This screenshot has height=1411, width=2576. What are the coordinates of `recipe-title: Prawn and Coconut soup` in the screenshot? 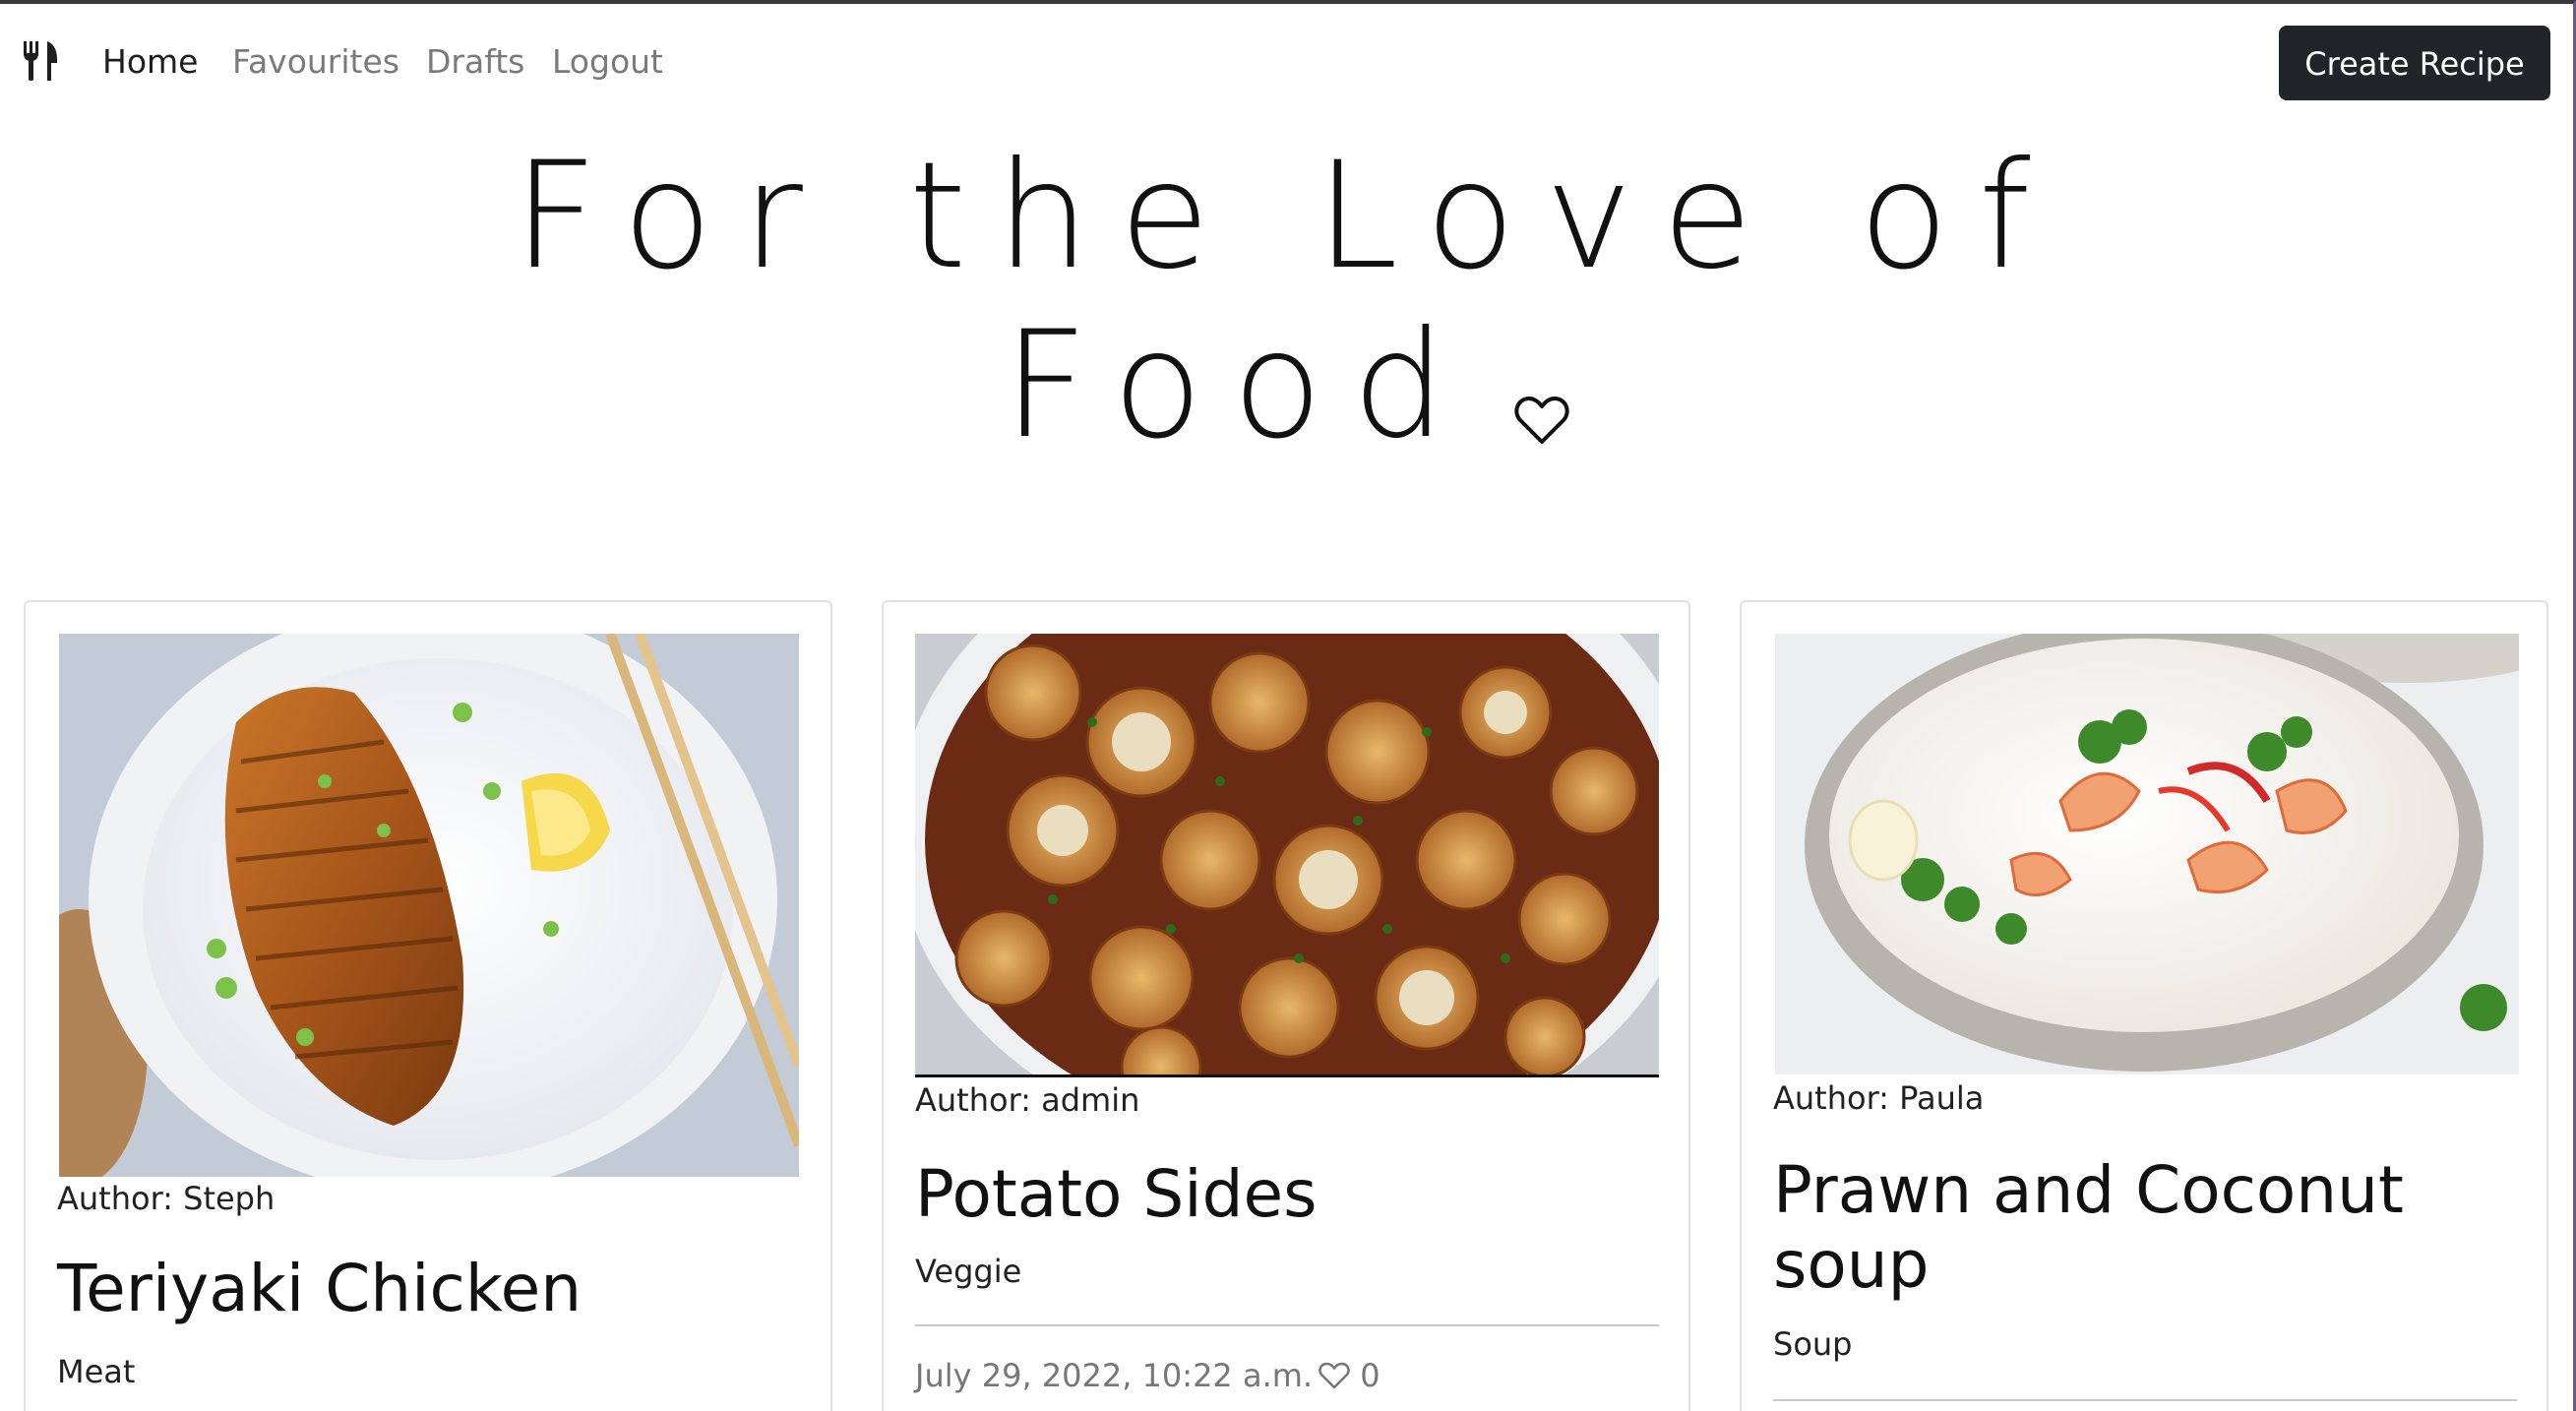 It's located at (2147, 1228).